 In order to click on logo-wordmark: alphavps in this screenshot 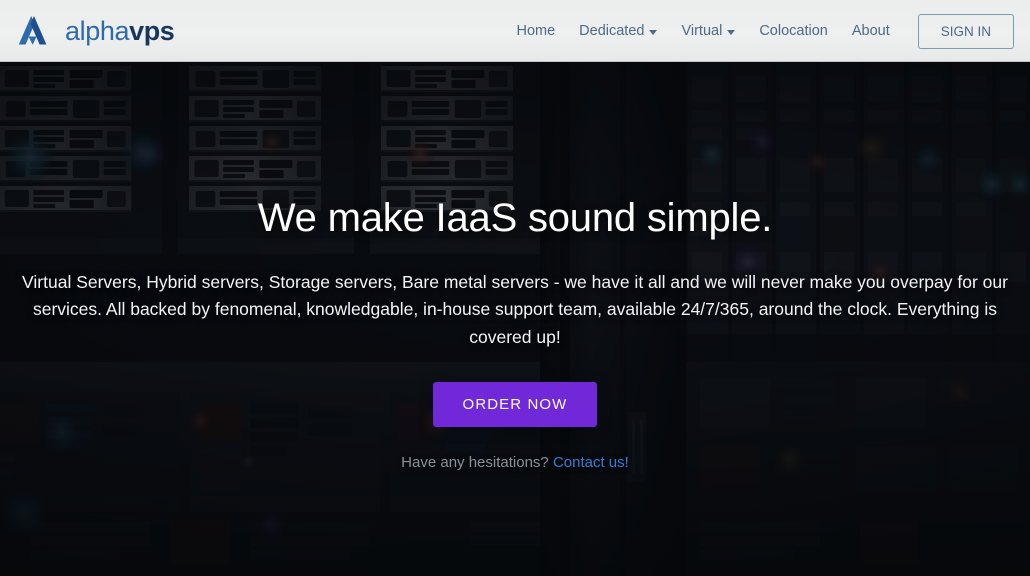, I will do `click(120, 30)`.